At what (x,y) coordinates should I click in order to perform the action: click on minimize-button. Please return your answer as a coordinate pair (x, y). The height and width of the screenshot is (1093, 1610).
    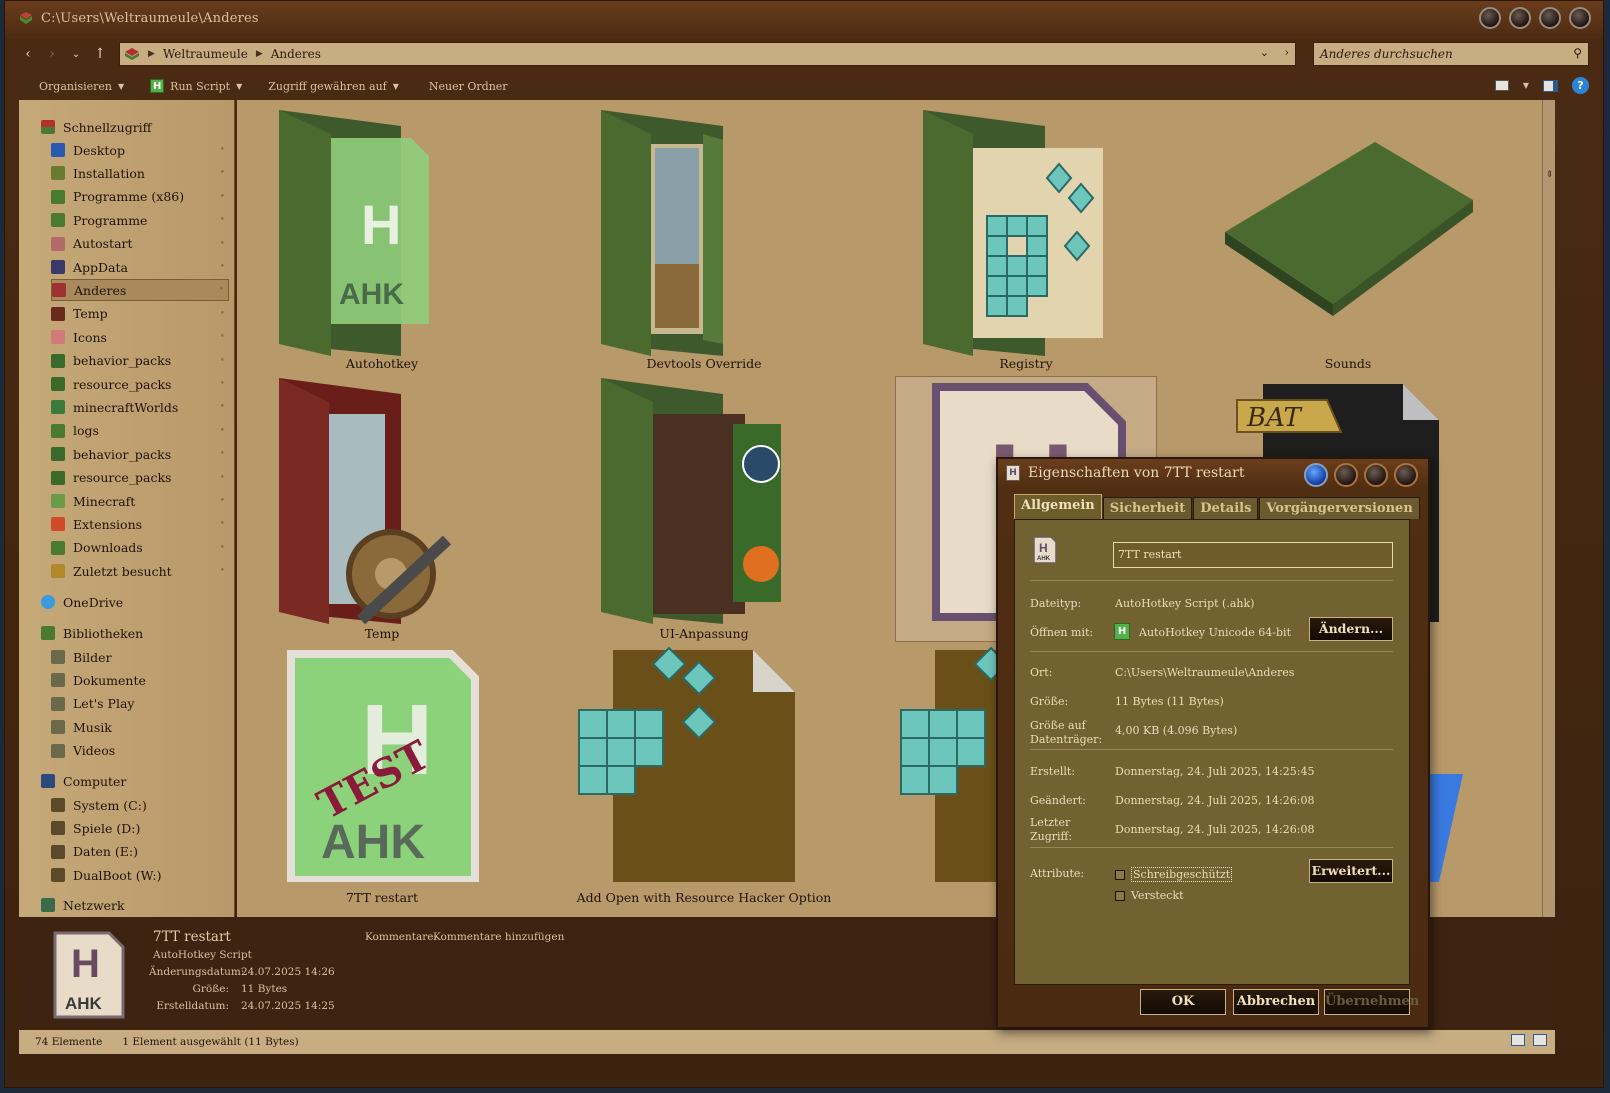
    Looking at the image, I should click on (1490, 18).